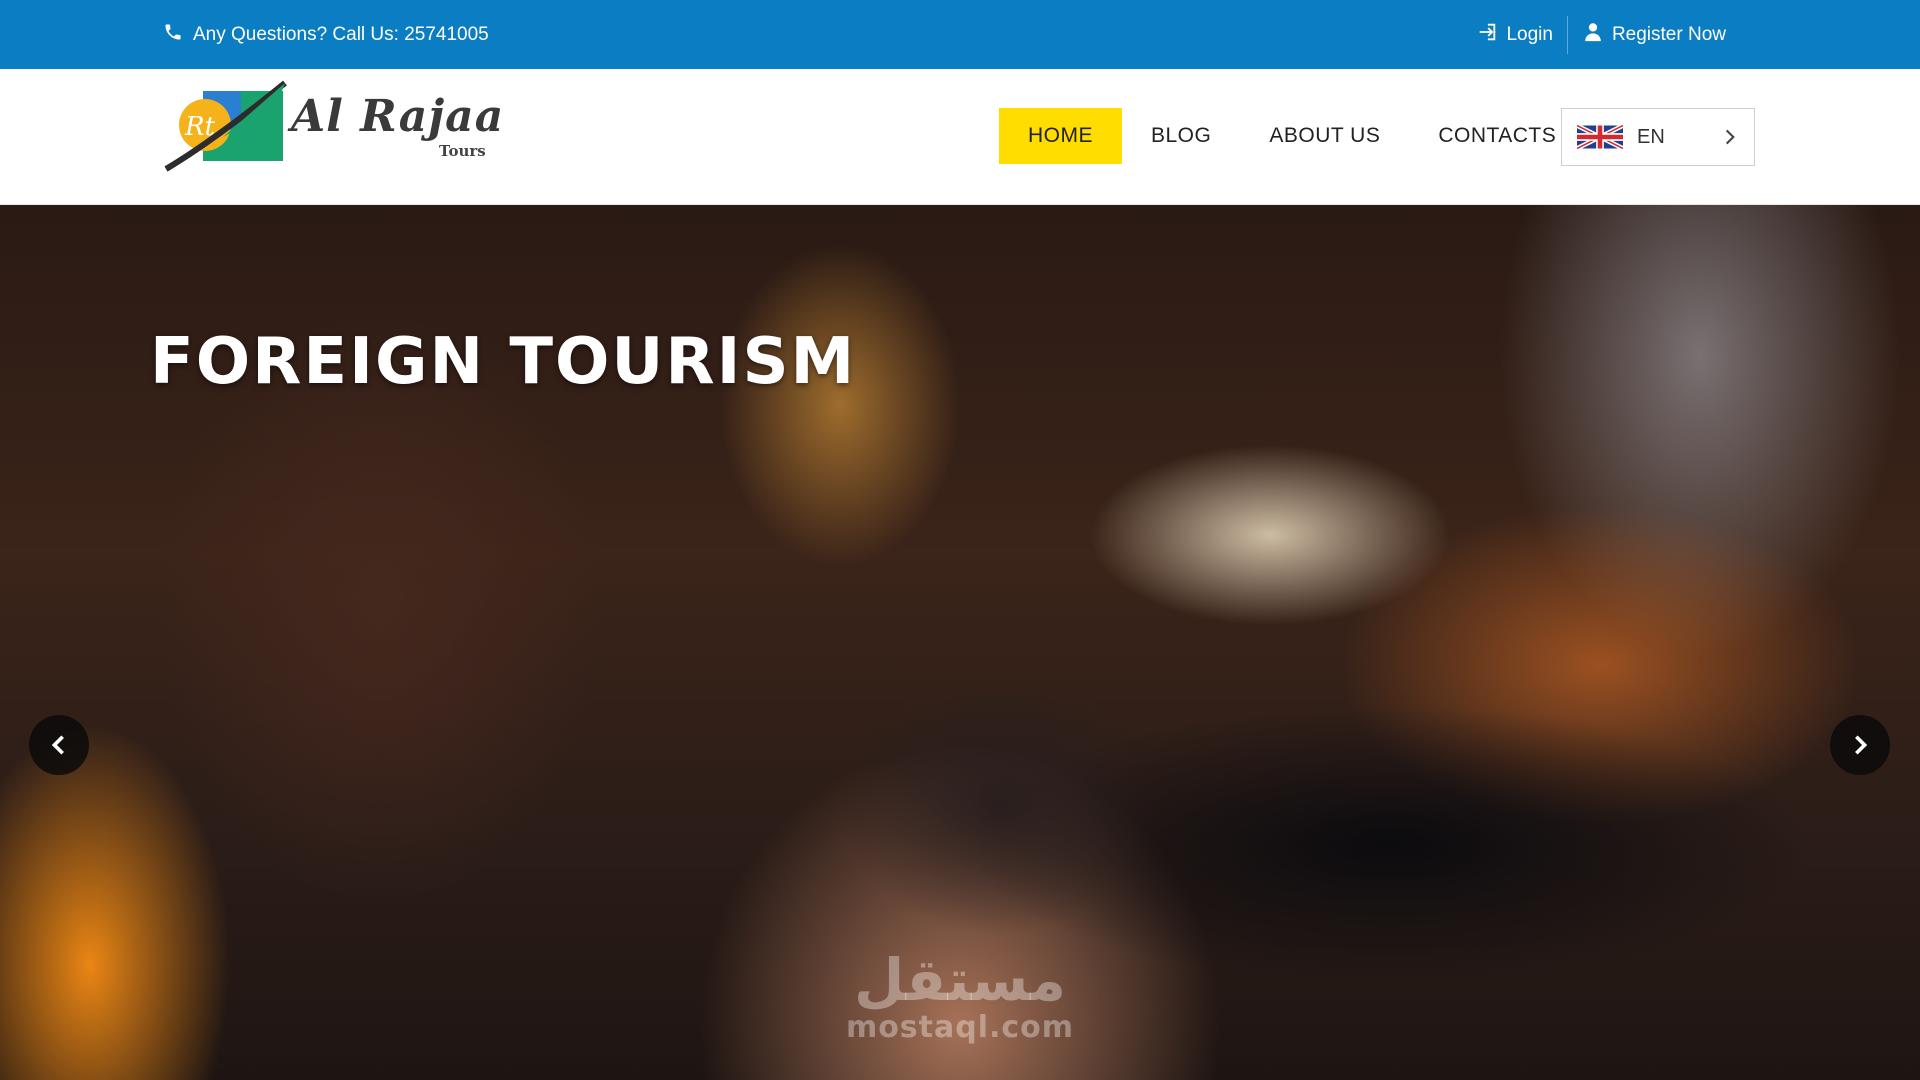 Image resolution: width=1920 pixels, height=1080 pixels. I want to click on watermark-latin: mostaql.com, so click(960, 1027).